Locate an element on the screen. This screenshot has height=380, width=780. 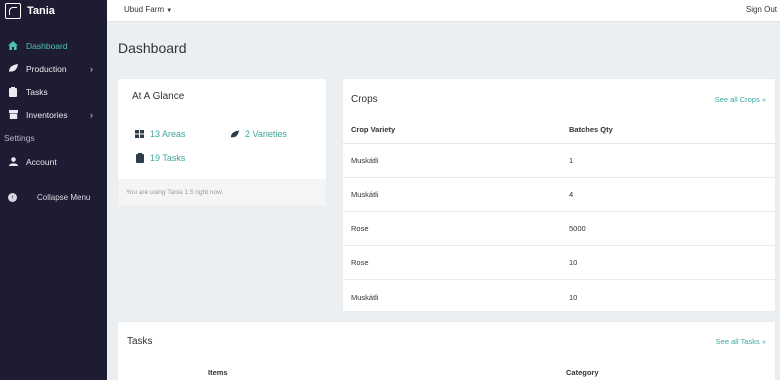
caret-down-icon: ▼ is located at coordinates (169, 11).